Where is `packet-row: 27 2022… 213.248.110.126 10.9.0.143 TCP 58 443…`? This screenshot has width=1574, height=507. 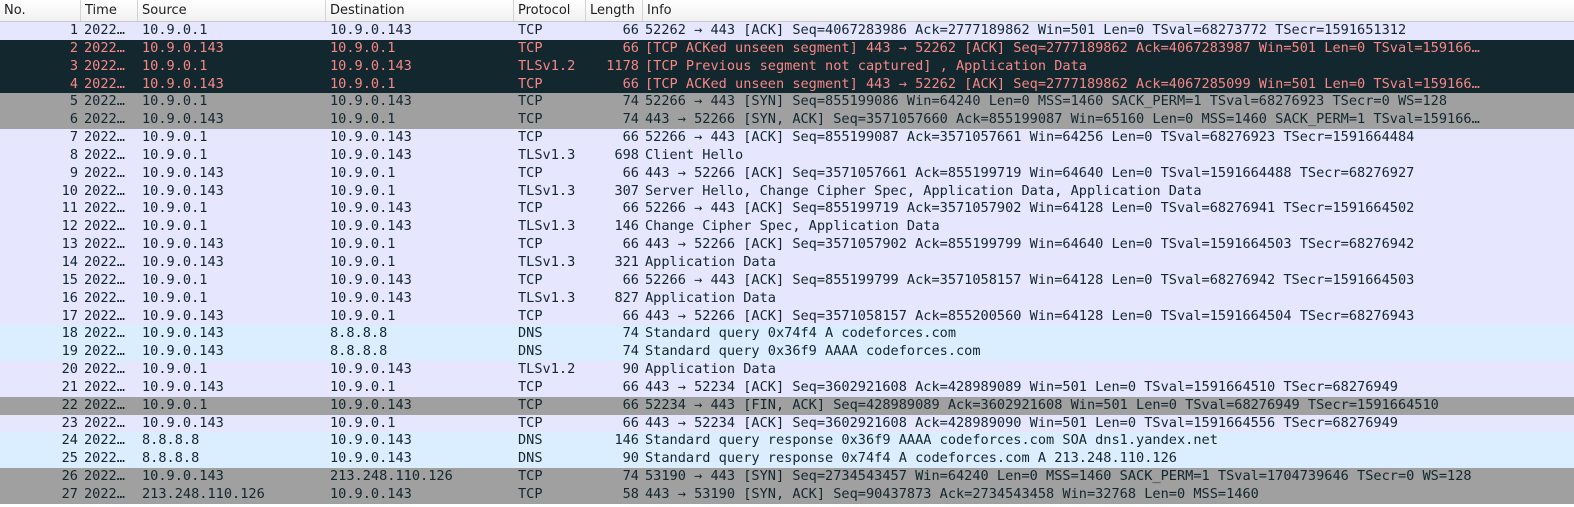 packet-row: 27 2022… 213.248.110.126 10.9.0.143 TCP 58 443… is located at coordinates (787, 494).